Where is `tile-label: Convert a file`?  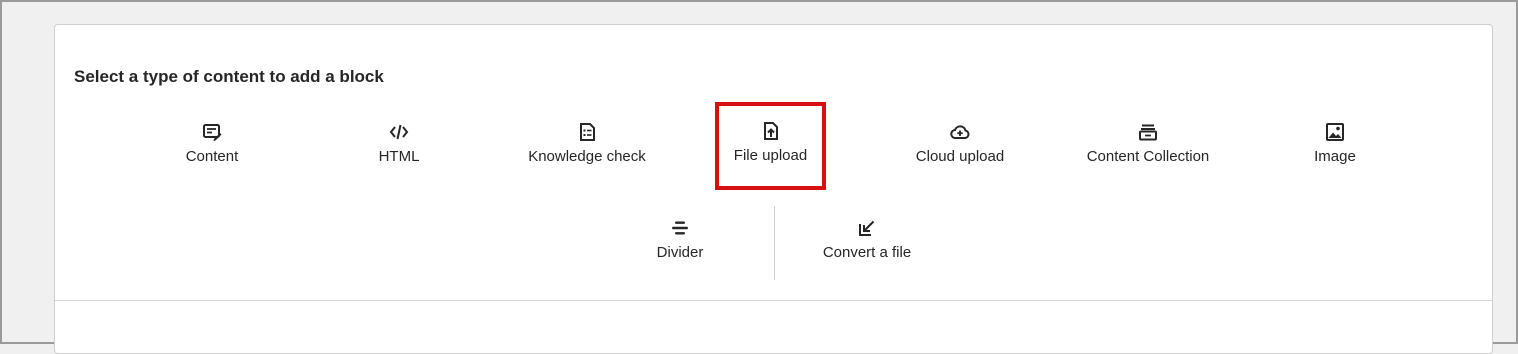 tile-label: Convert a file is located at coordinates (867, 252).